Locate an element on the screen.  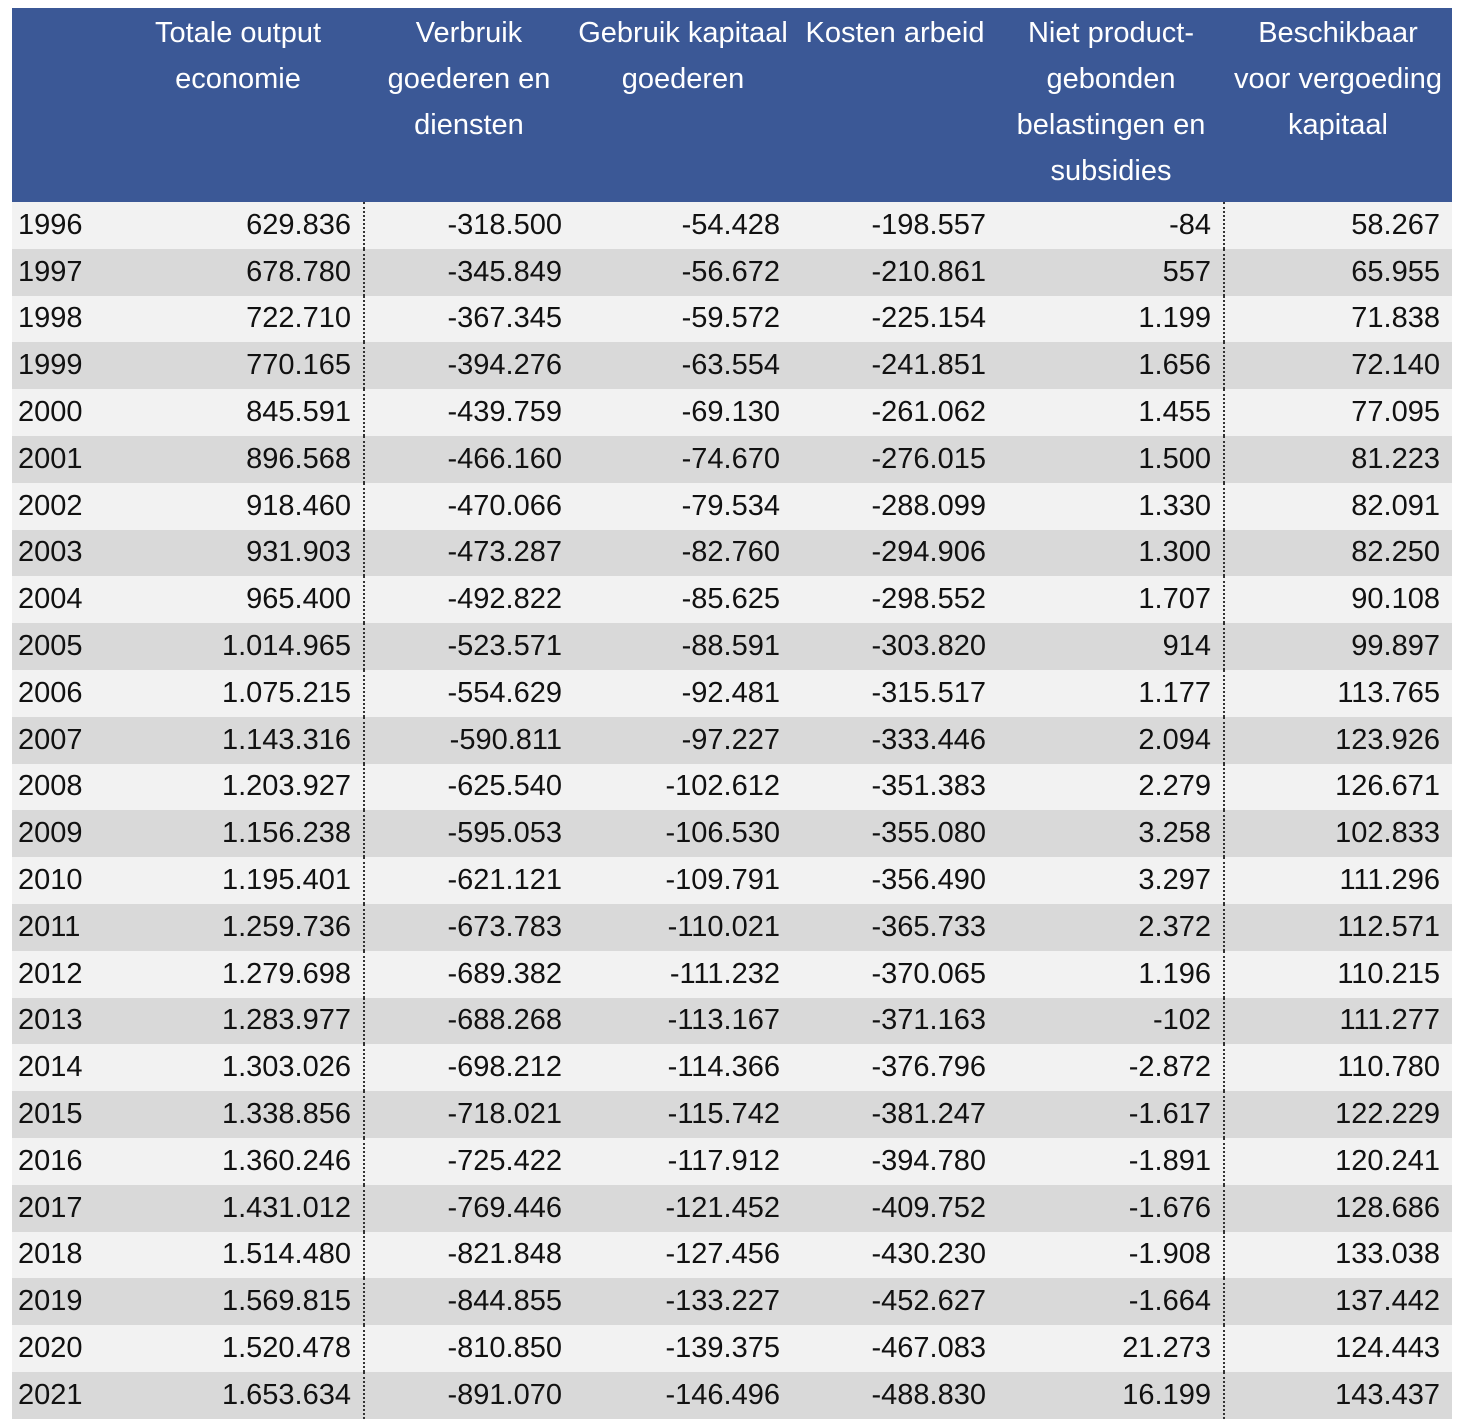
totale-output-cell: 722.710 is located at coordinates (238, 319).